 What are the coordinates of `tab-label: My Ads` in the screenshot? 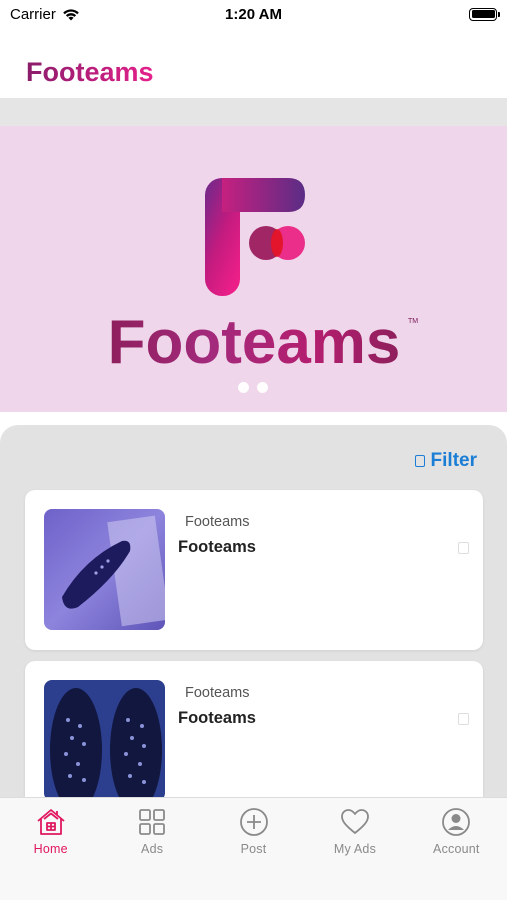 It's located at (355, 849).